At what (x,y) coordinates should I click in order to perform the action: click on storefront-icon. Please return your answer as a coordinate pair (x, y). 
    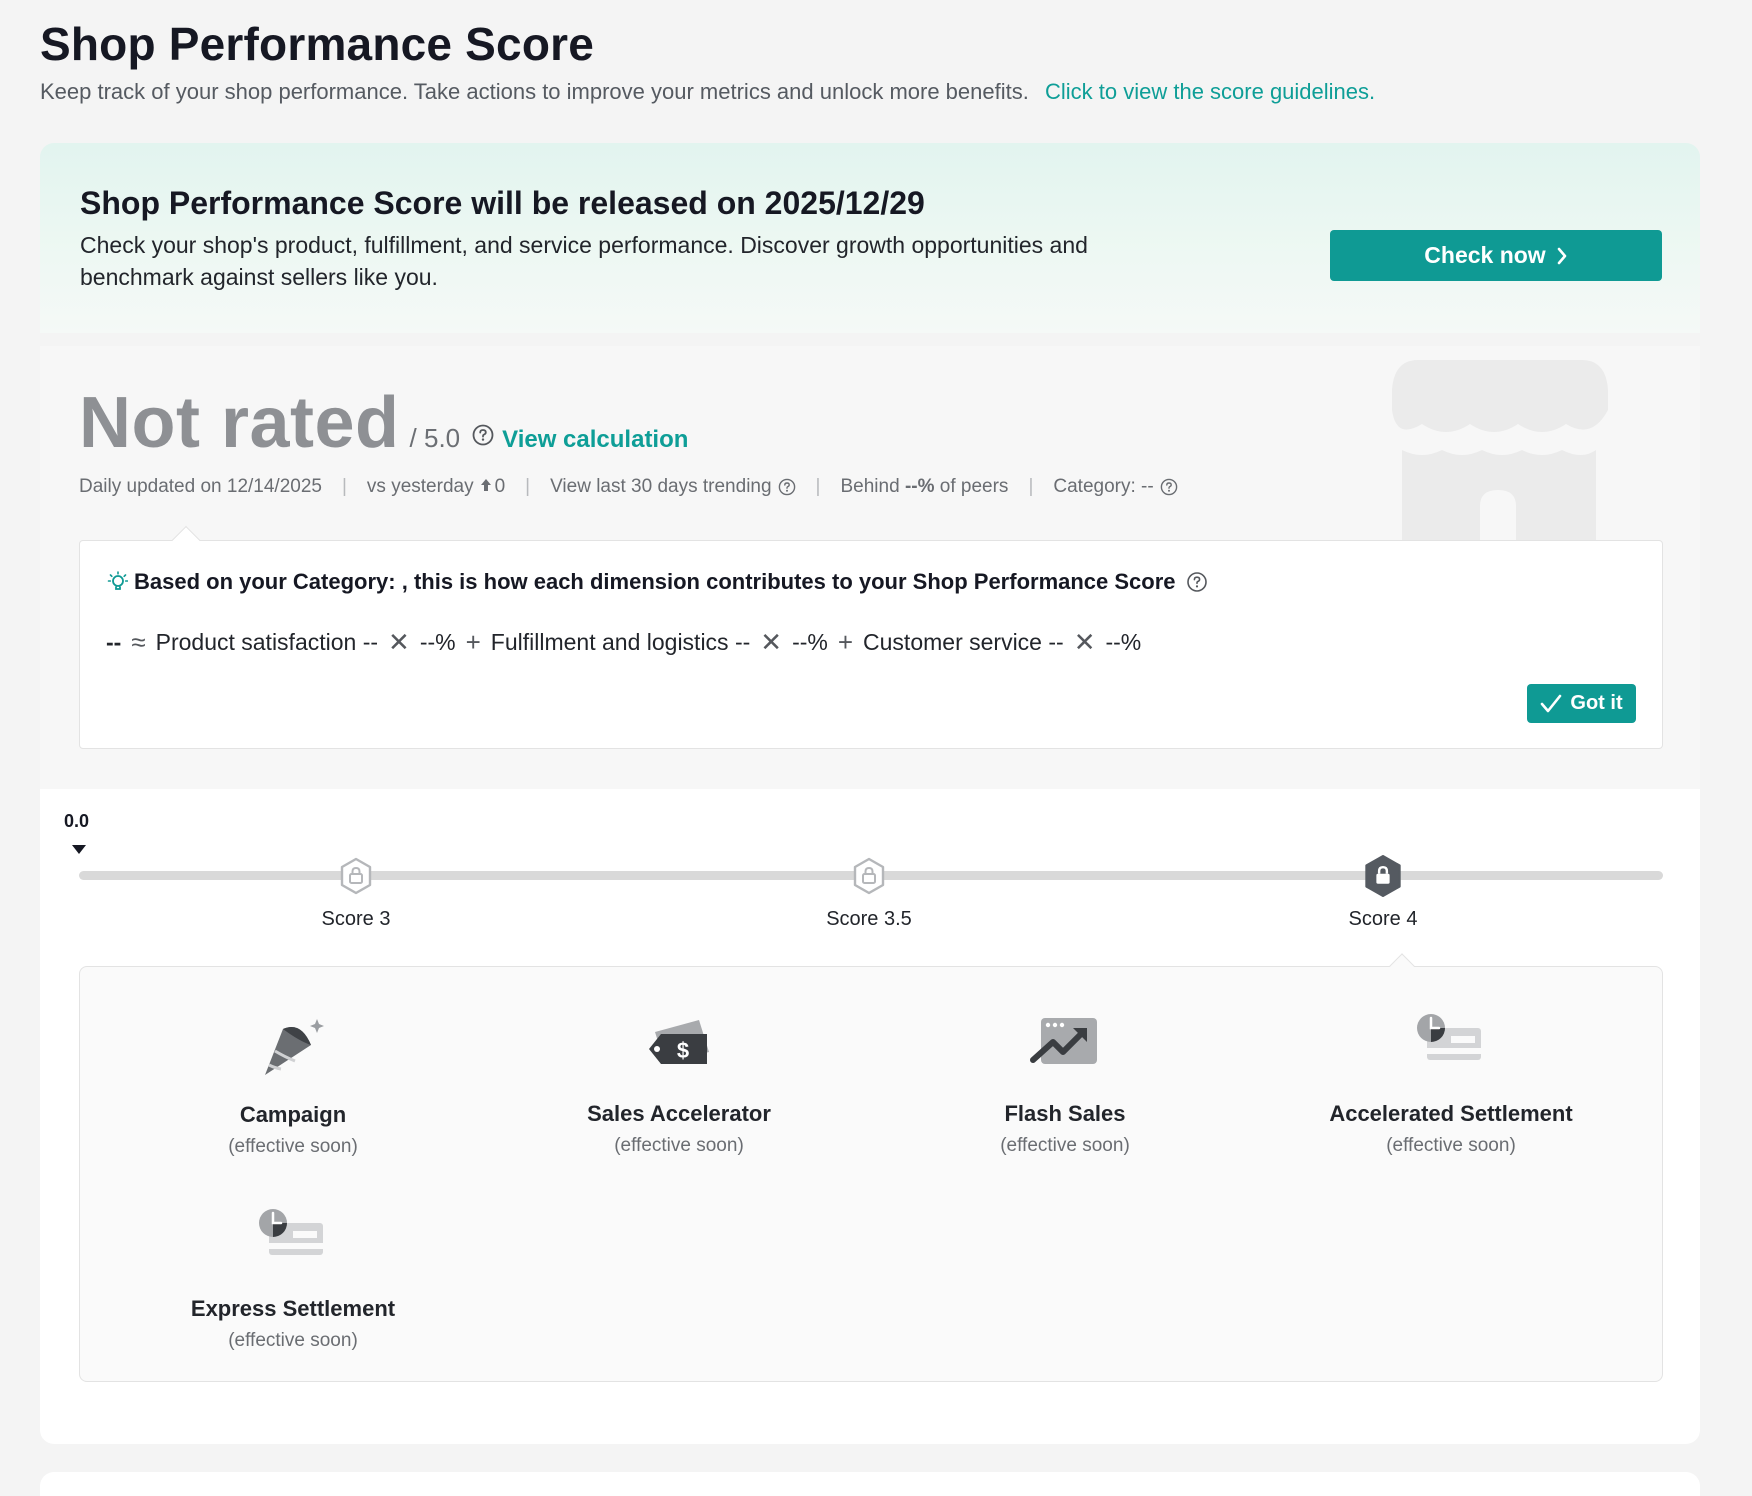
    Looking at the image, I should click on (1500, 451).